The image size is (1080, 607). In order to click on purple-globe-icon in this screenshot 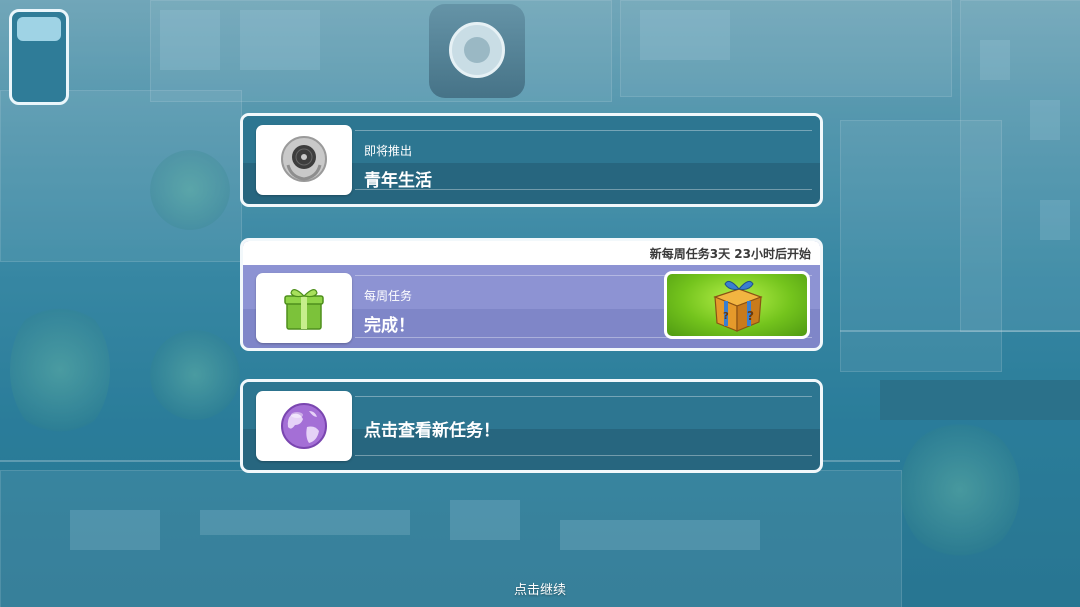, I will do `click(304, 426)`.